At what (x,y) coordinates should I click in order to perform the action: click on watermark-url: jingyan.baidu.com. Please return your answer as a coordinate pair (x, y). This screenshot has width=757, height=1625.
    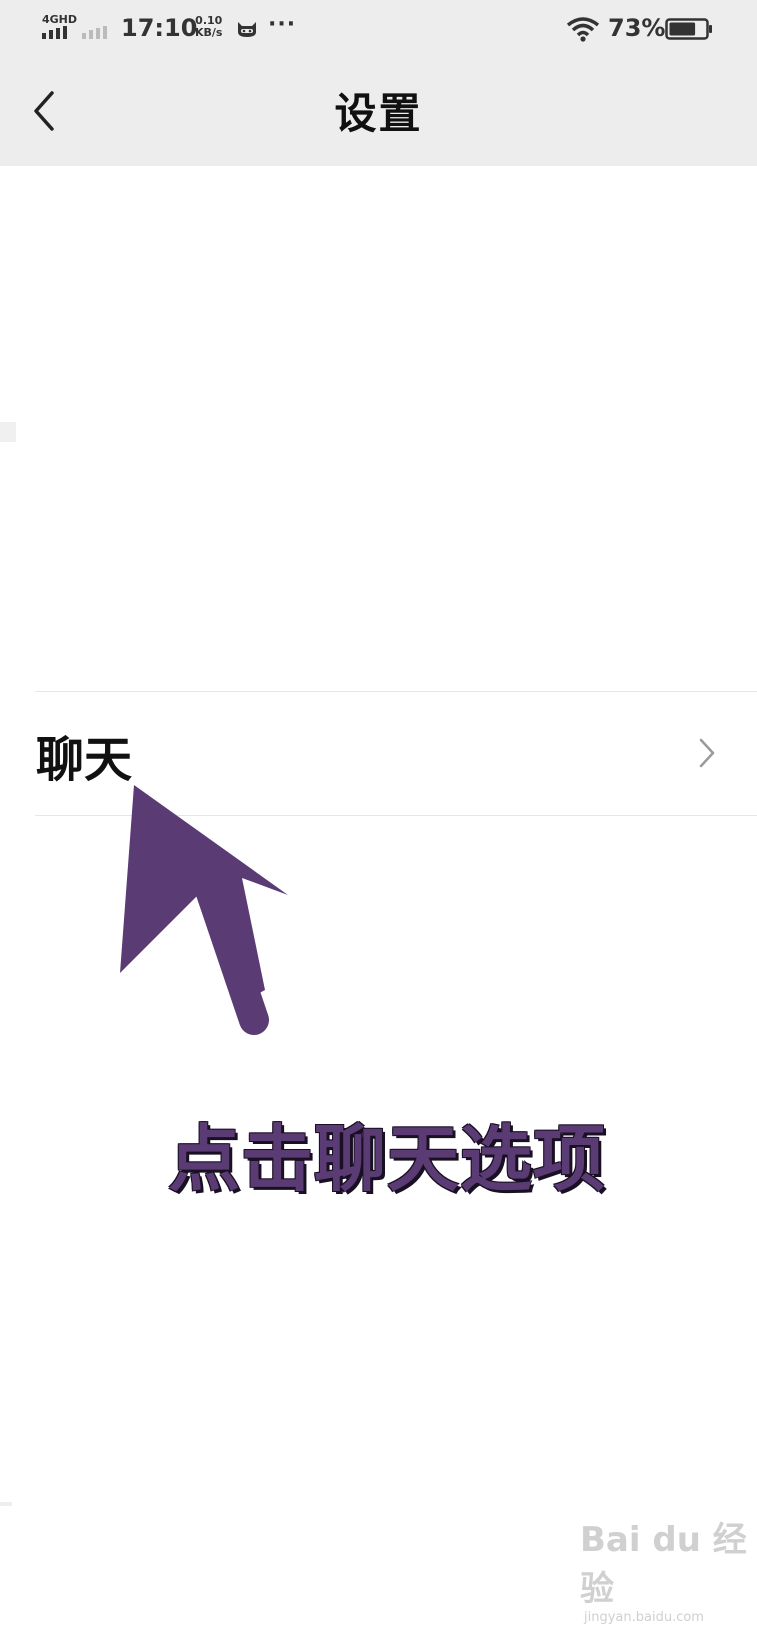
    Looking at the image, I should click on (644, 1617).